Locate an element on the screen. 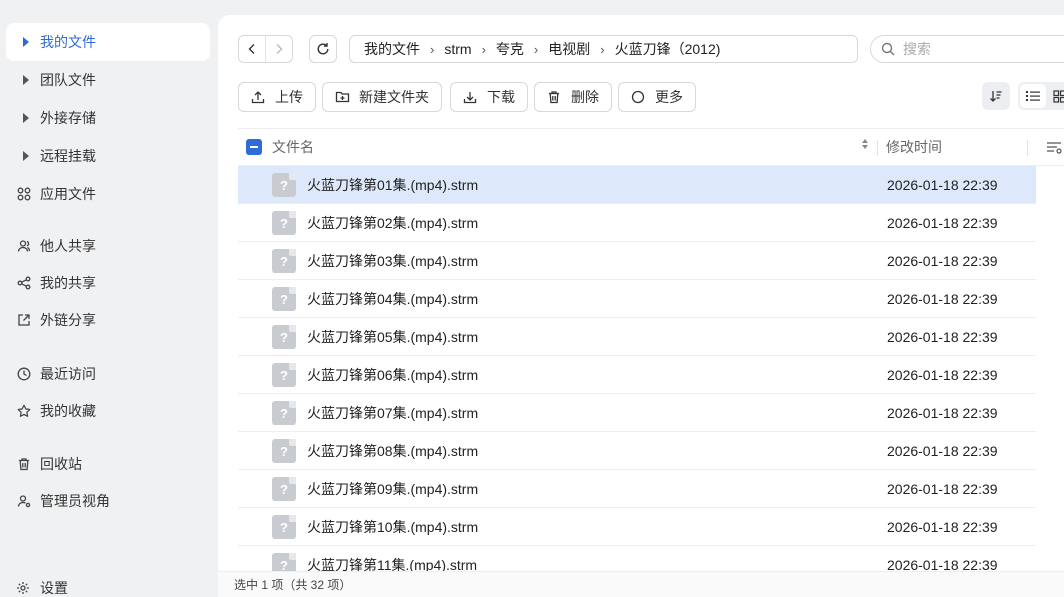  view-toggle is located at coordinates (1041, 96).